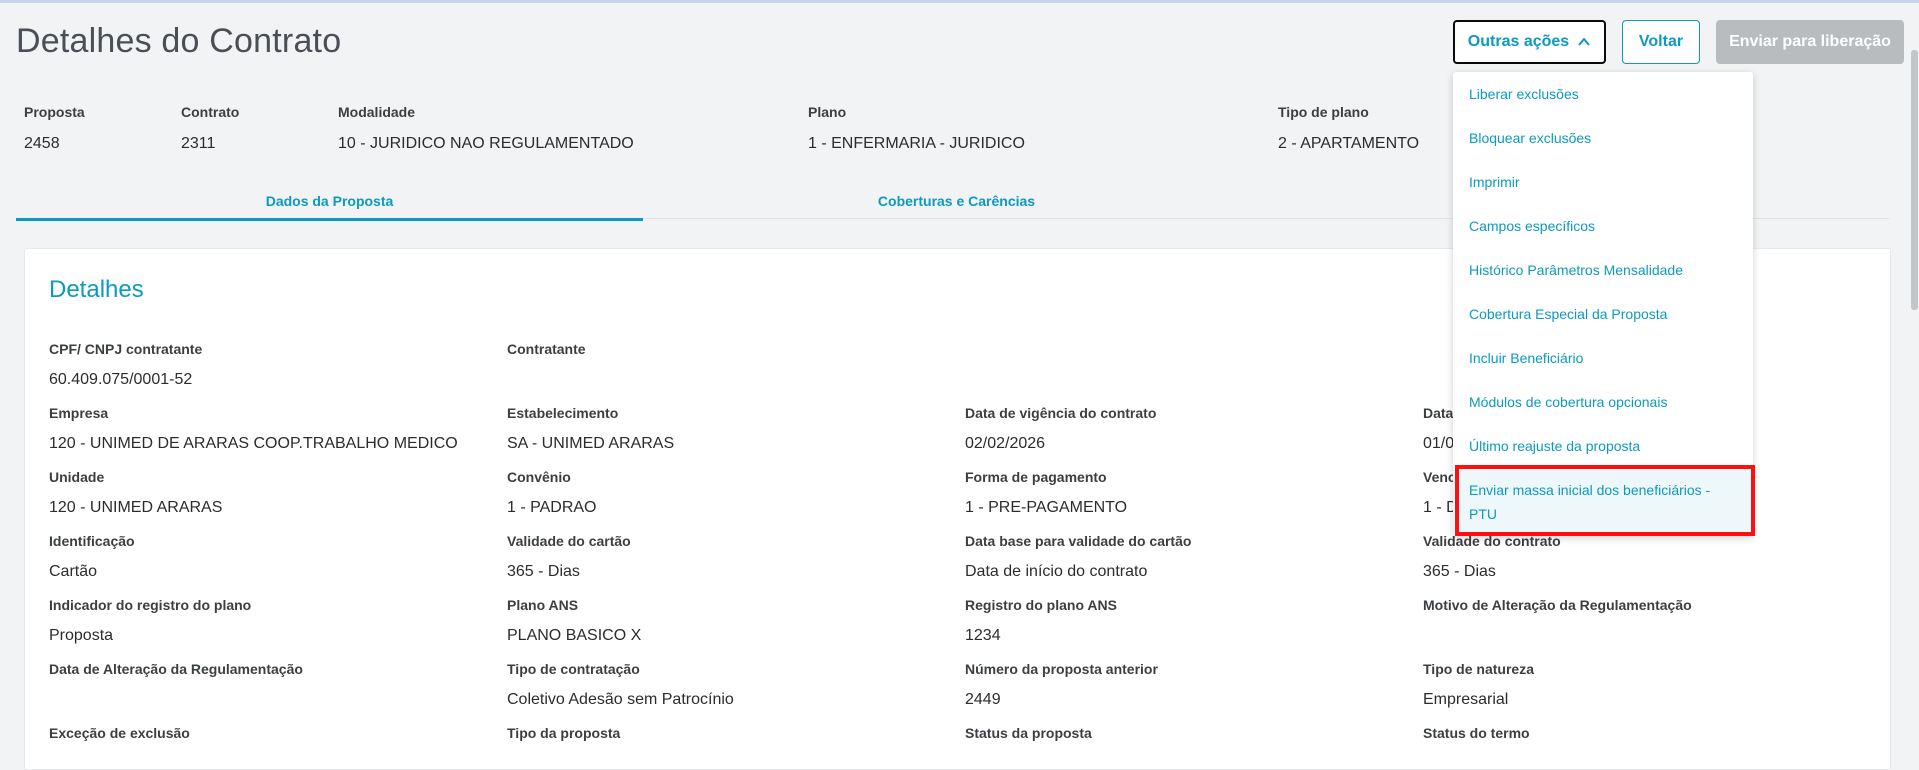  I want to click on empresa-label: Empresa, so click(79, 413).